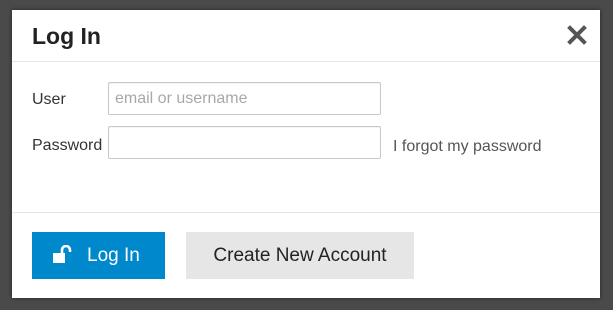 This screenshot has width=613, height=310. I want to click on close-button, so click(577, 35).